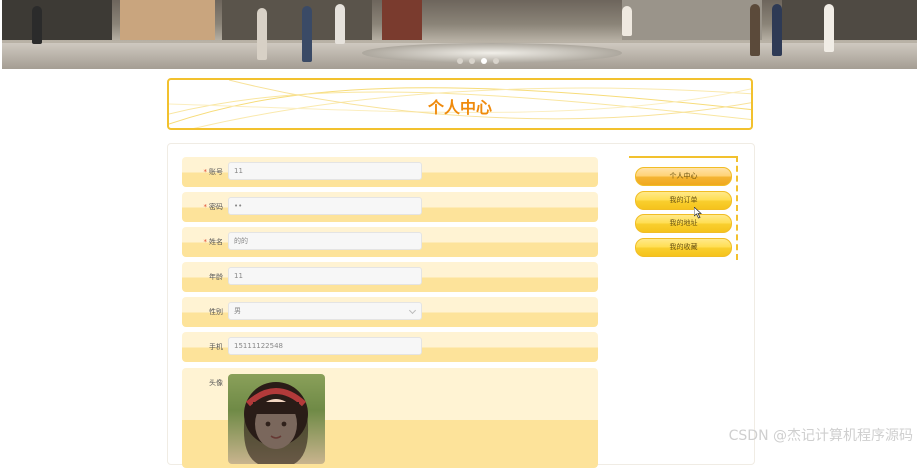 Image resolution: width=919 pixels, height=468 pixels. I want to click on gender-select: 男, so click(325, 311).